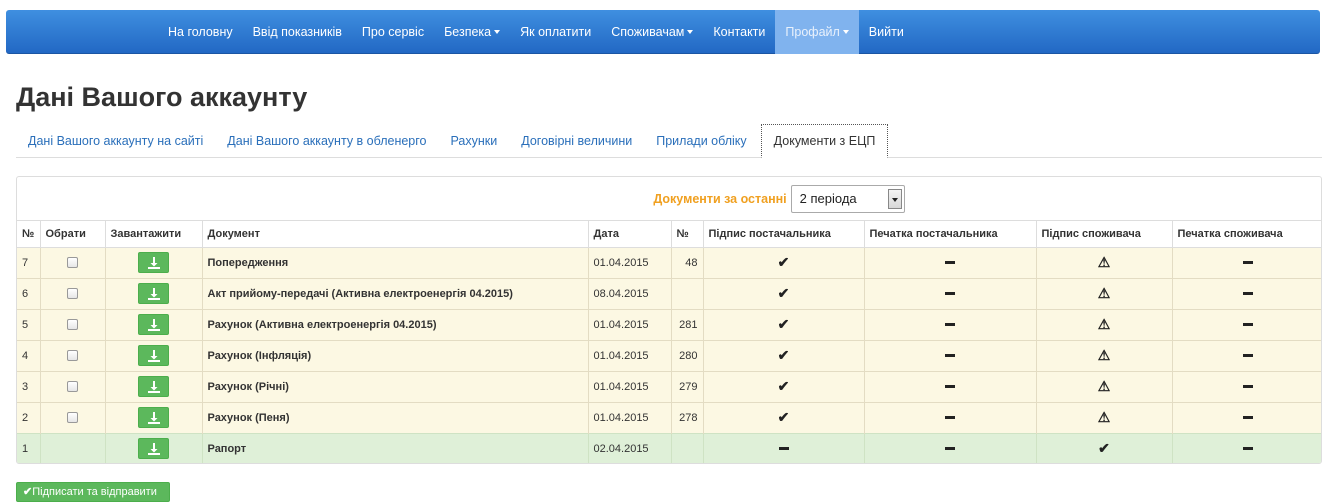 This screenshot has width=1330, height=502. Describe the element at coordinates (687, 447) in the screenshot. I see `row-doc-number` at that location.